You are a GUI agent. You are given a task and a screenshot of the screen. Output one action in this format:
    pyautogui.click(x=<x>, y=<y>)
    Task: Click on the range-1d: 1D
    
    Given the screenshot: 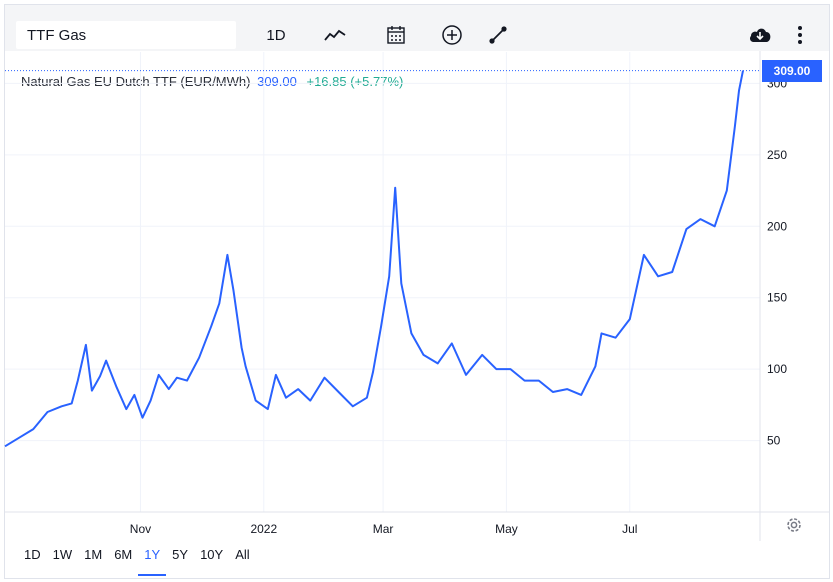 What is the action you would take?
    pyautogui.click(x=32, y=556)
    